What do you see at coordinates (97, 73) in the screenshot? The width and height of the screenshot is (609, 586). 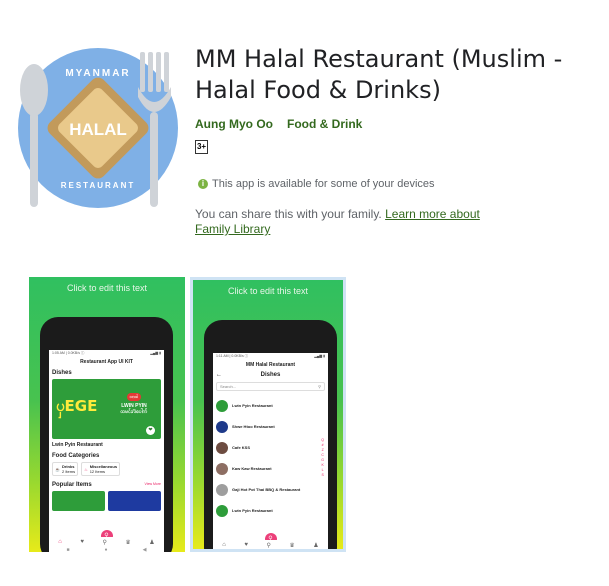 I see `icon-top-text: MYANMAR` at bounding box center [97, 73].